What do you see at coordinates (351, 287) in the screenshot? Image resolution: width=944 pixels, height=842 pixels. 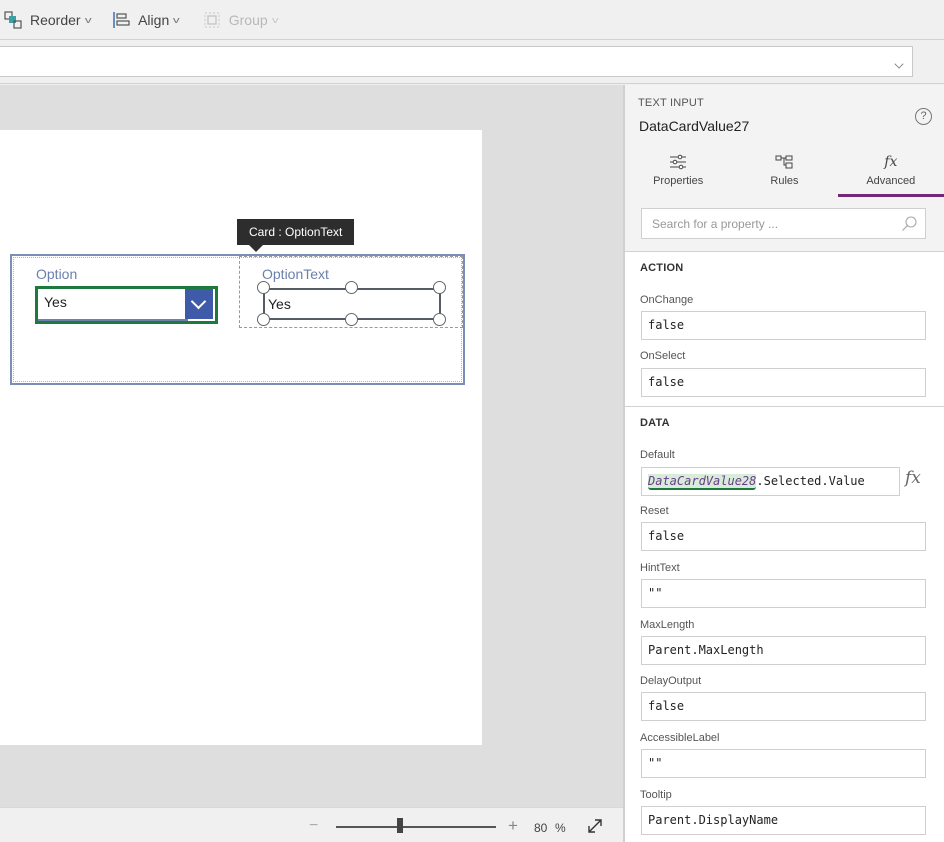 I see `resize-handle-top` at bounding box center [351, 287].